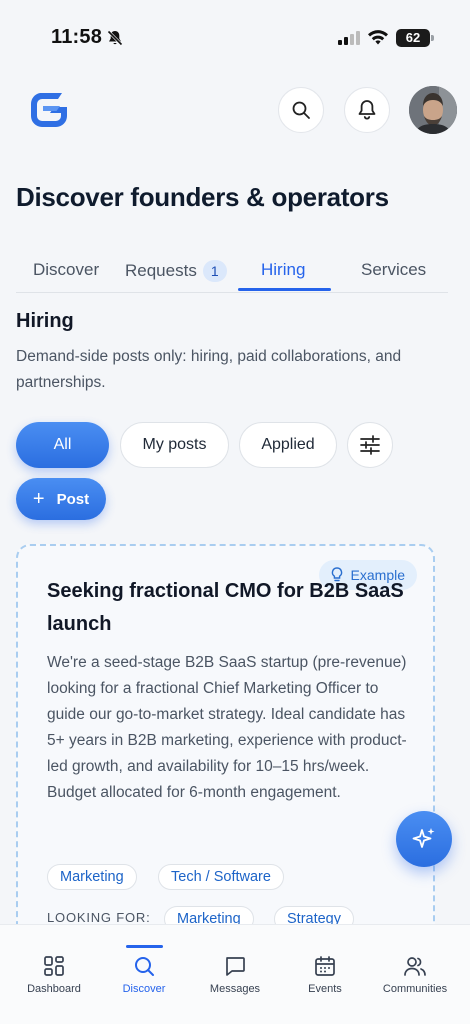 This screenshot has height=1024, width=470. I want to click on tab-hiring: Hiring, so click(283, 270).